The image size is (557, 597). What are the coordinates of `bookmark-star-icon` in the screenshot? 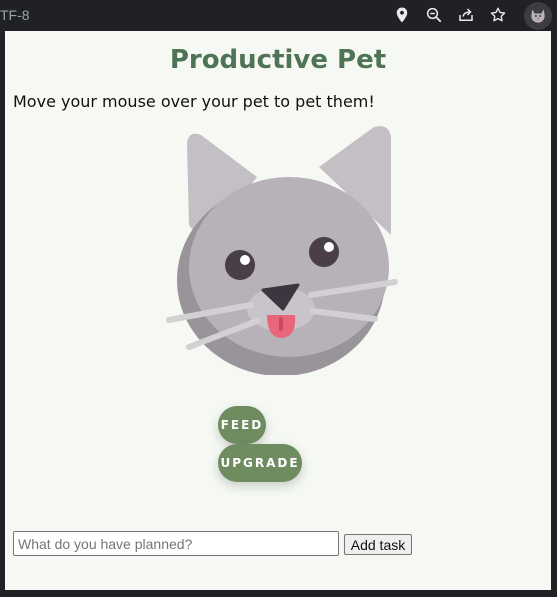 It's located at (498, 15).